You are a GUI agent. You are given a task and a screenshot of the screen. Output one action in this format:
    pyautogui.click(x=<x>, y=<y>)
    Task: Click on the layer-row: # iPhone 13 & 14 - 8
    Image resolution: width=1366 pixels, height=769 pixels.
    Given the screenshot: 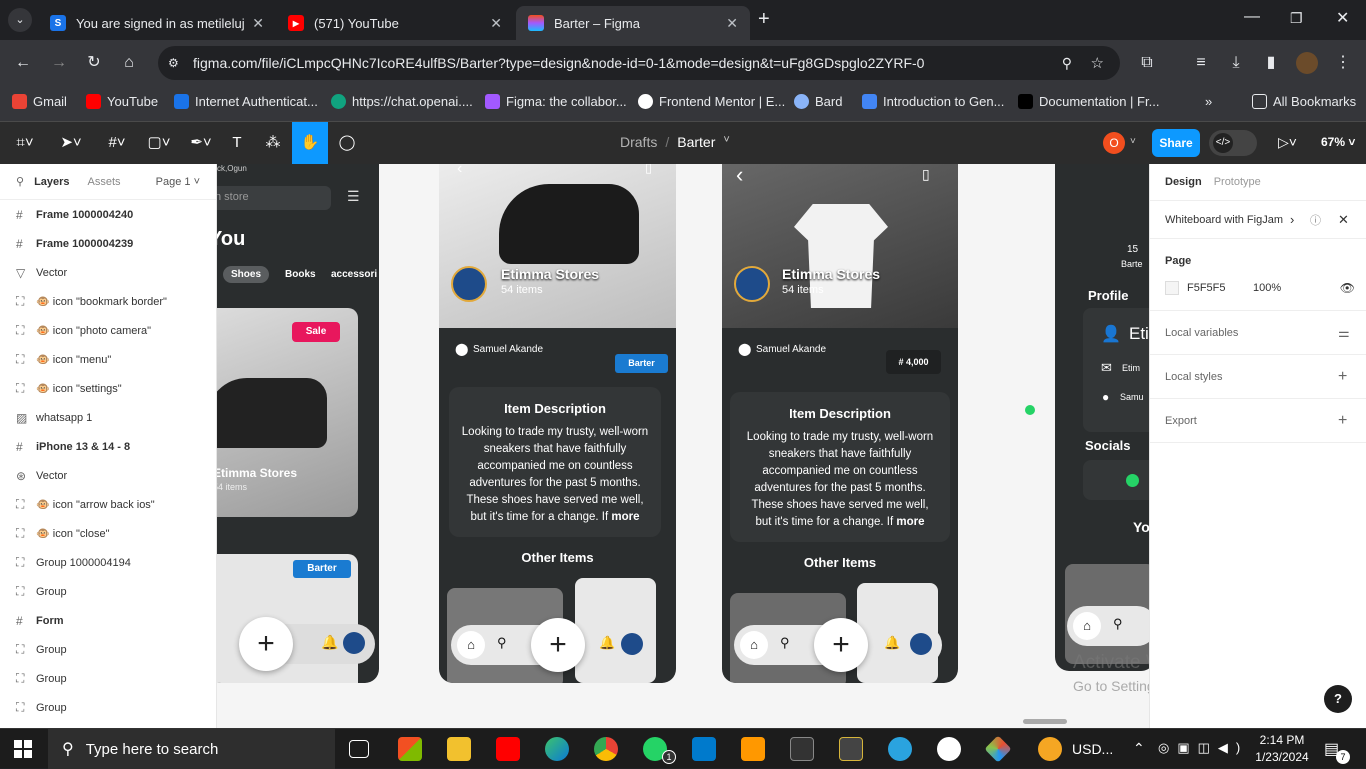 What is the action you would take?
    pyautogui.click(x=108, y=446)
    